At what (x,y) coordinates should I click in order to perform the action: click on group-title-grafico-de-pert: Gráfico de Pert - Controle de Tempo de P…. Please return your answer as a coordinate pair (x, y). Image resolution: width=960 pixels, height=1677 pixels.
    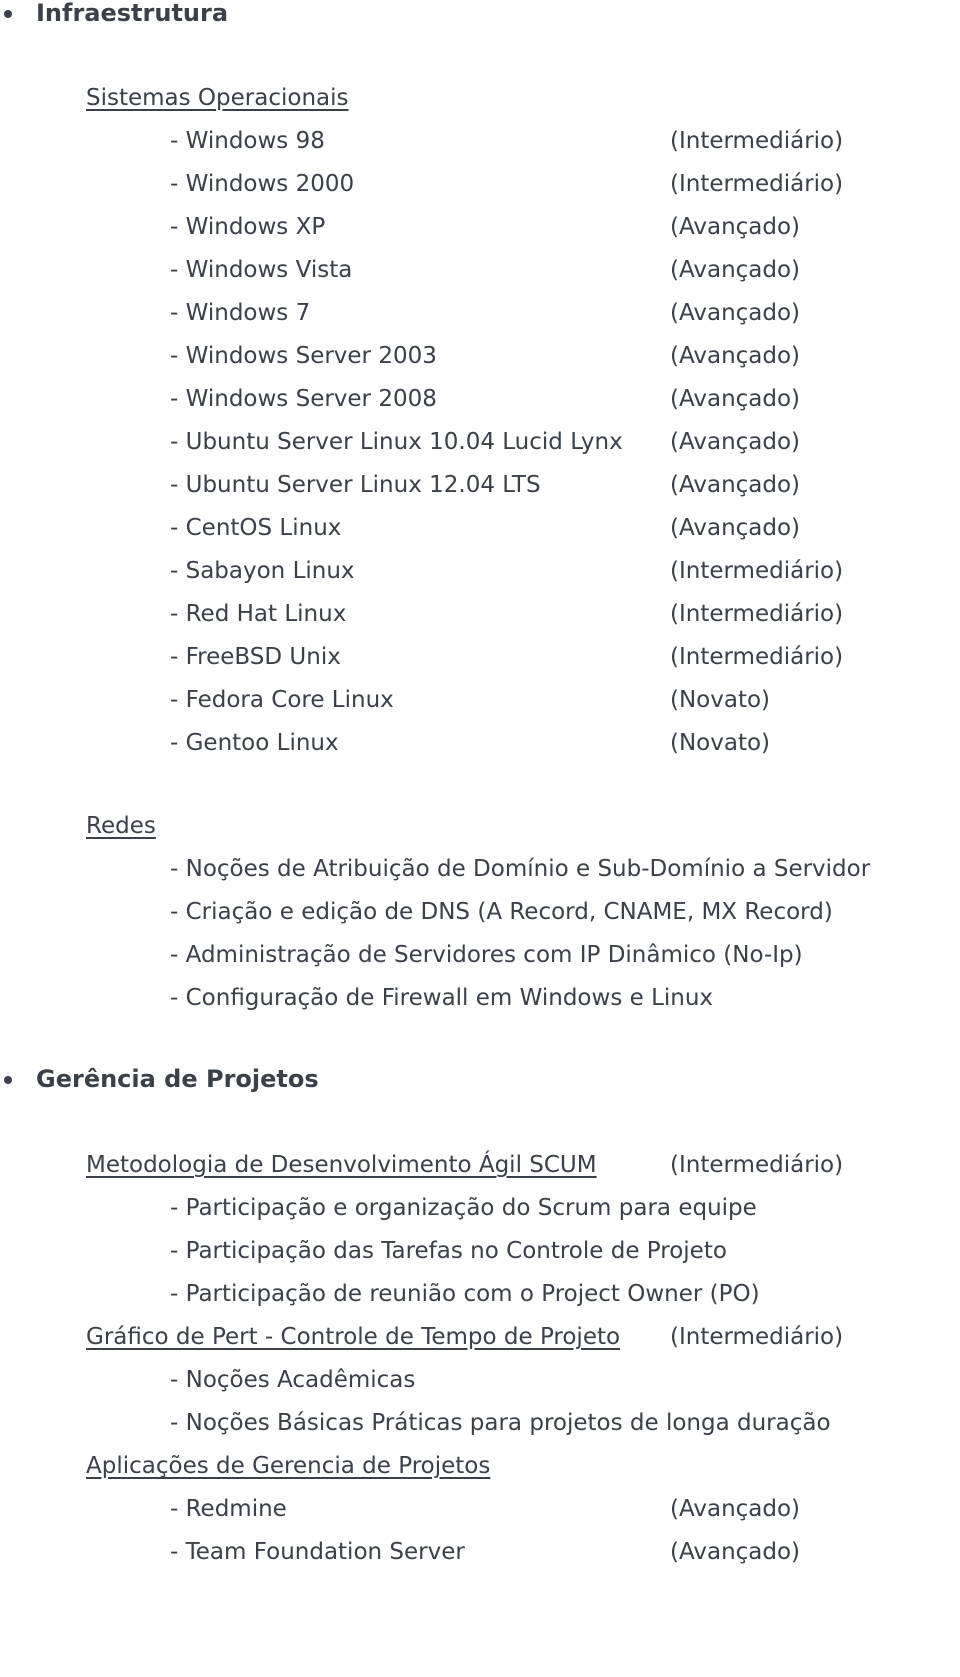
    Looking at the image, I should click on (353, 1337).